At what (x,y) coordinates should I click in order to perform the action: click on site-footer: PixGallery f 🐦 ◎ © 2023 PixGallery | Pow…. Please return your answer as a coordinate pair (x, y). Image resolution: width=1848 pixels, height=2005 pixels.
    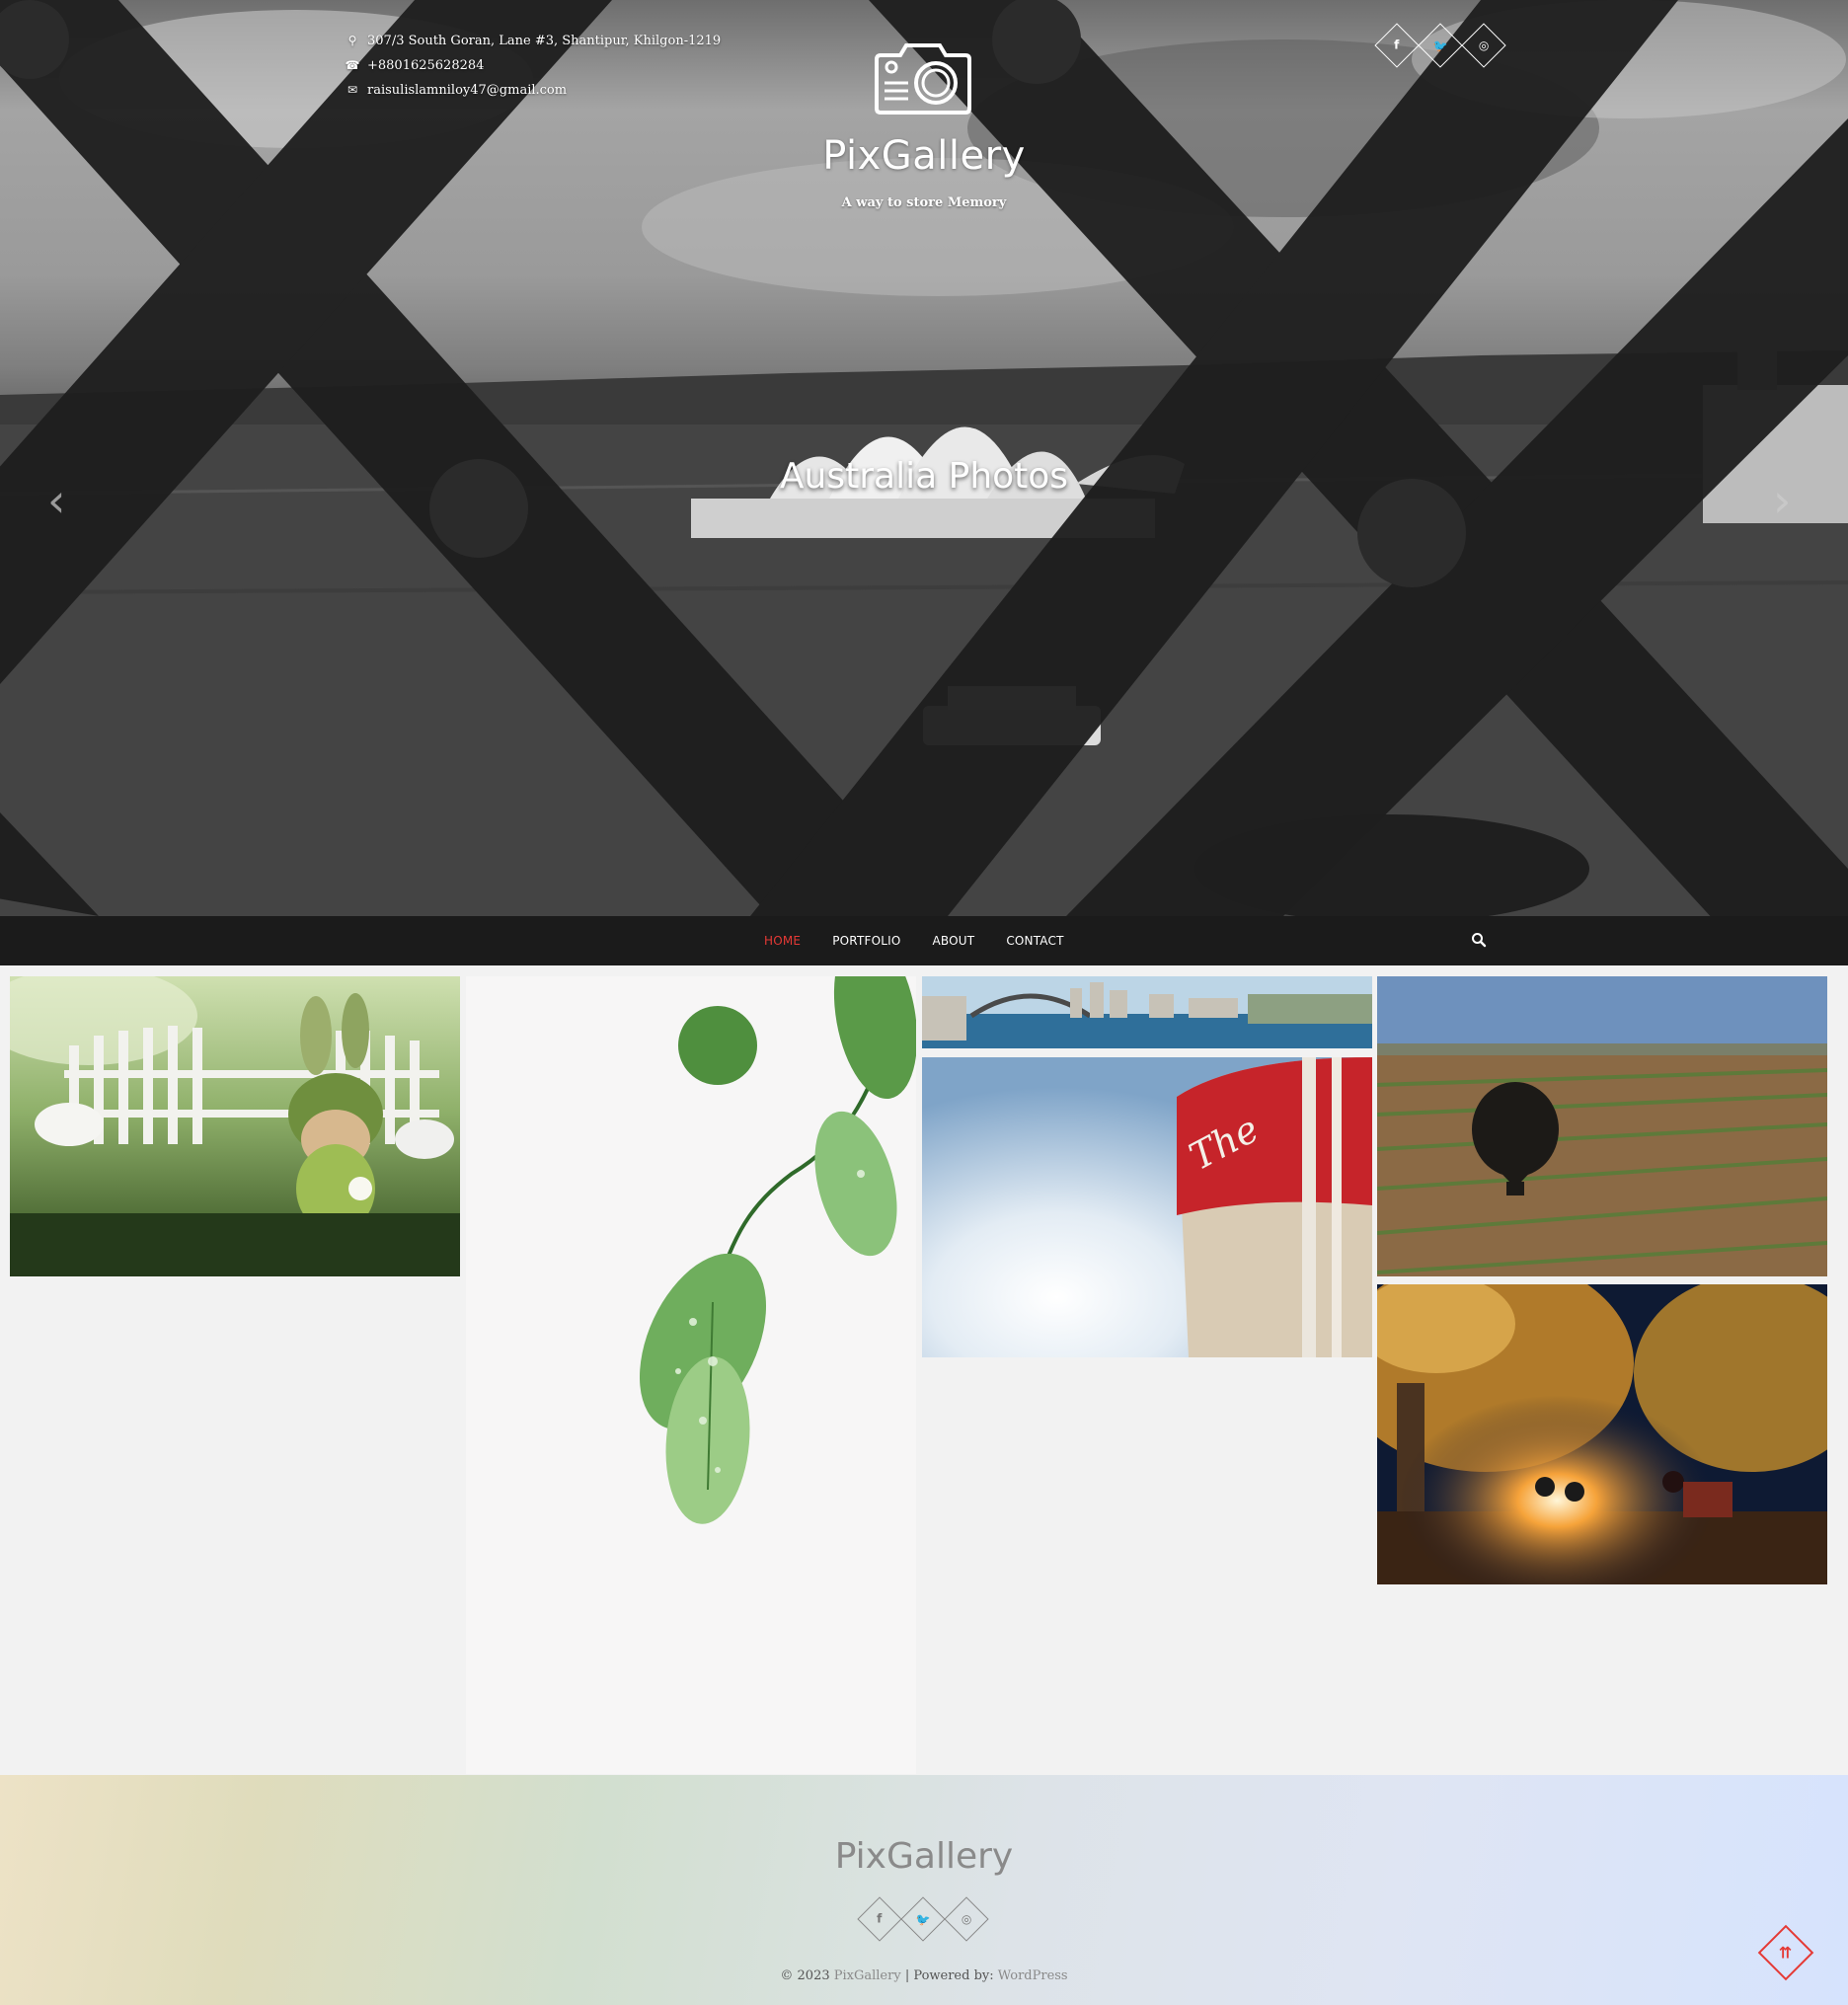
    Looking at the image, I should click on (924, 1890).